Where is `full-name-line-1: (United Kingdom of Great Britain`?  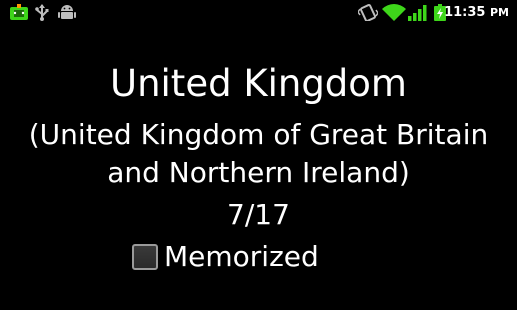 full-name-line-1: (United Kingdom of Great Britain is located at coordinates (258, 134).